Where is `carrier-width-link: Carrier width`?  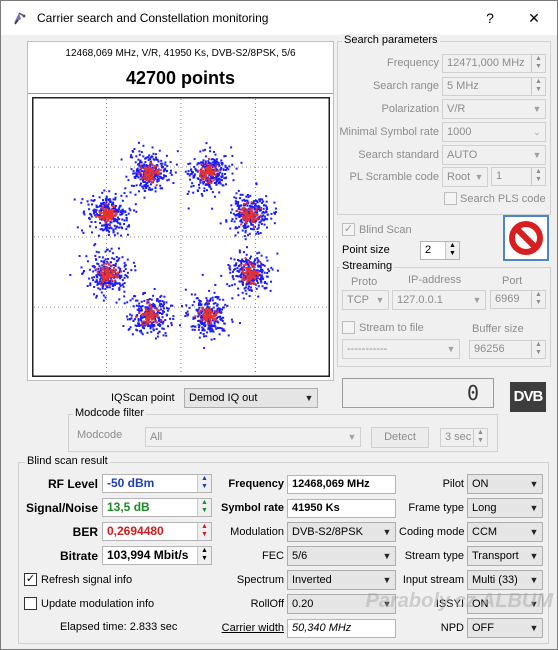
carrier-width-link: Carrier width is located at coordinates (242, 628).